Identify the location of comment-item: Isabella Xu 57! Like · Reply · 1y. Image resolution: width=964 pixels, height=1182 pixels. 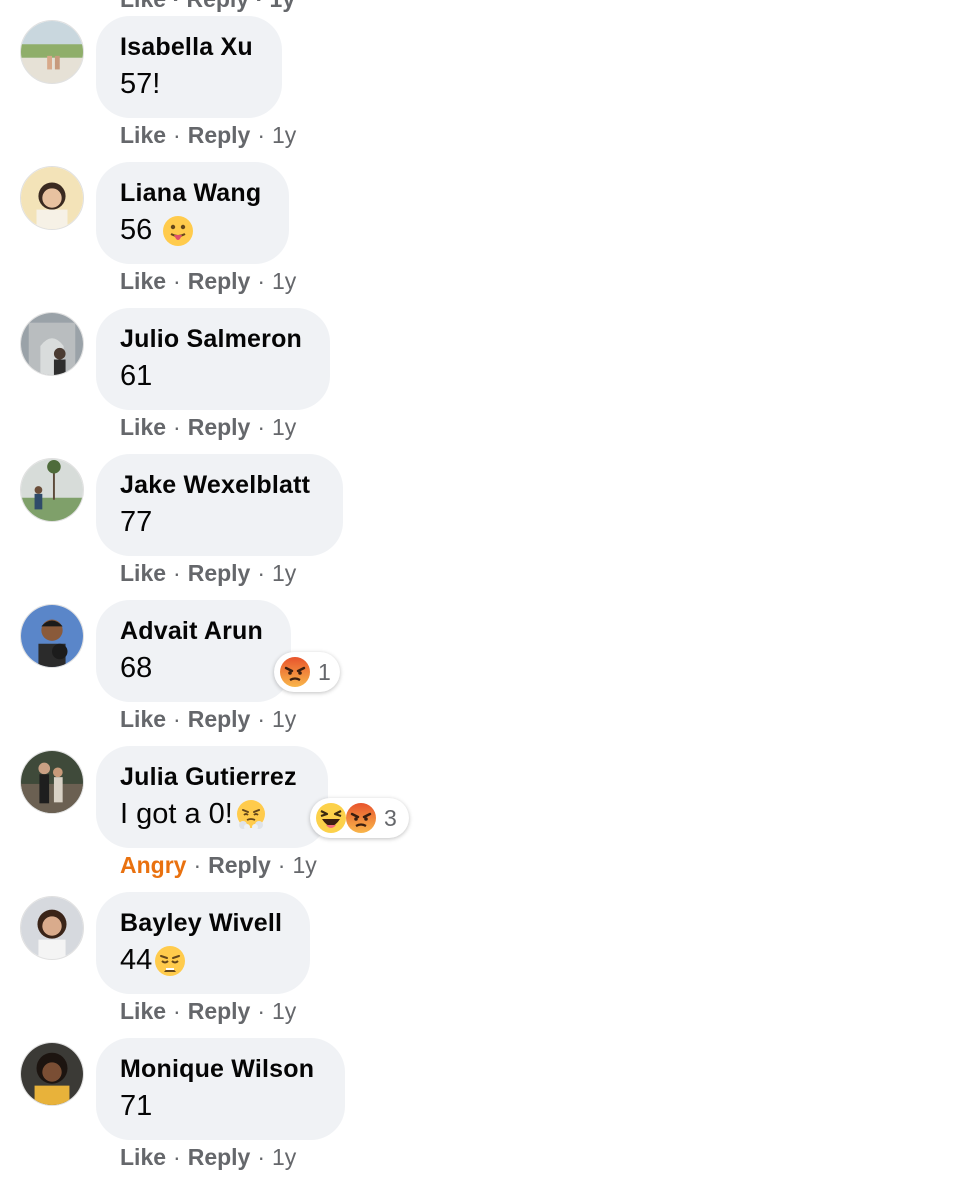
(482, 89).